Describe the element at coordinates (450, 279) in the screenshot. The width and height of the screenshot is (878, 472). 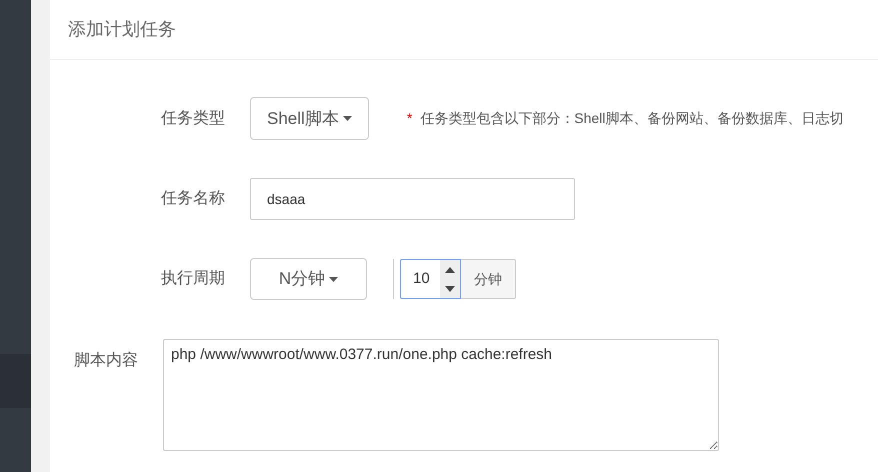
I see `spinner` at that location.